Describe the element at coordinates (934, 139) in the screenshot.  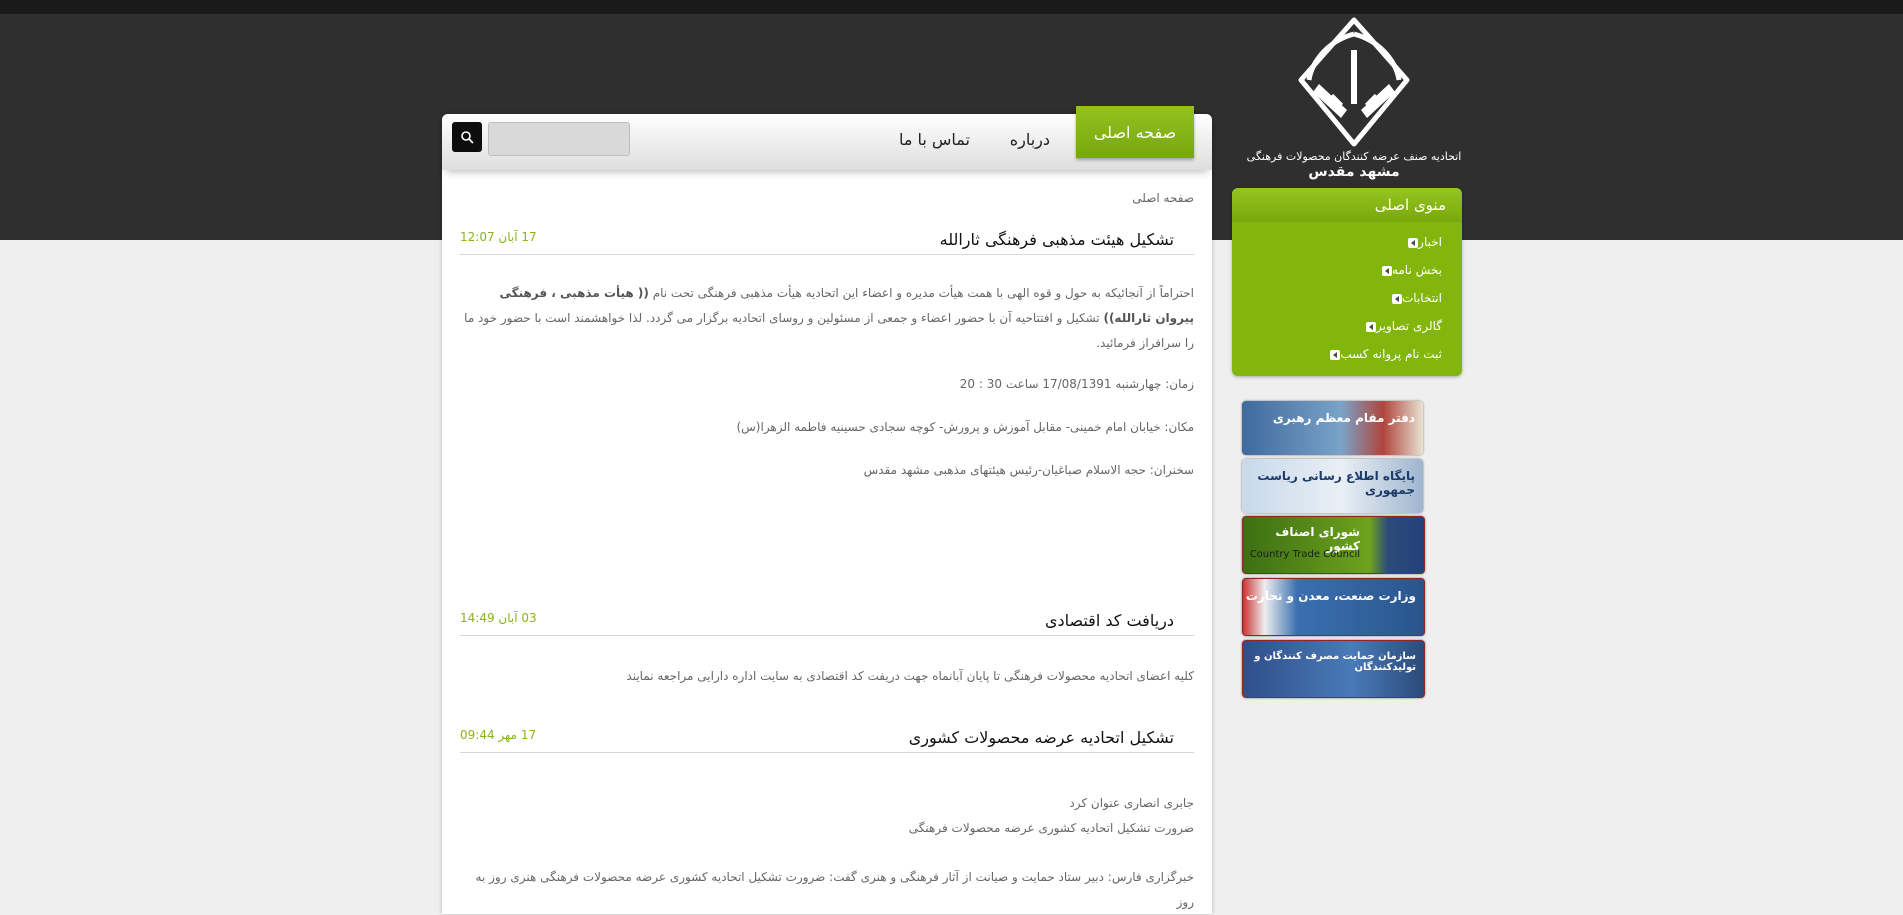
I see `nav-contact-link: تماس با ما` at that location.